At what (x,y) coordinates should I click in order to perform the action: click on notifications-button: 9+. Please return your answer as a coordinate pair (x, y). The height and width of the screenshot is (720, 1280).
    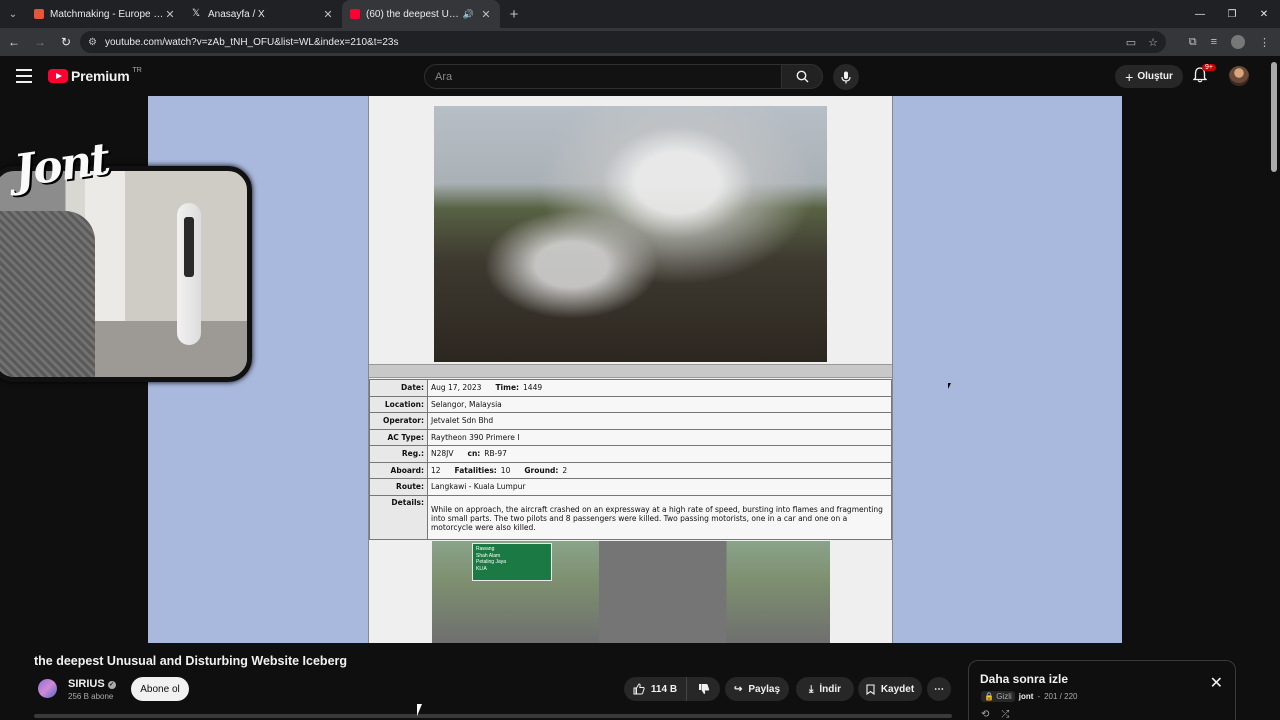
    Looking at the image, I should click on (1204, 76).